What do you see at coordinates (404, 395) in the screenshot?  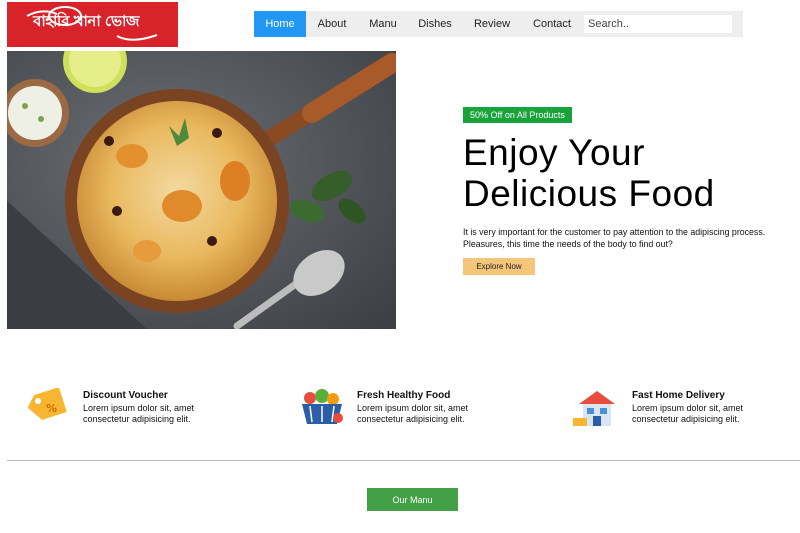 I see `feature-title: Fresh Healthy Food` at bounding box center [404, 395].